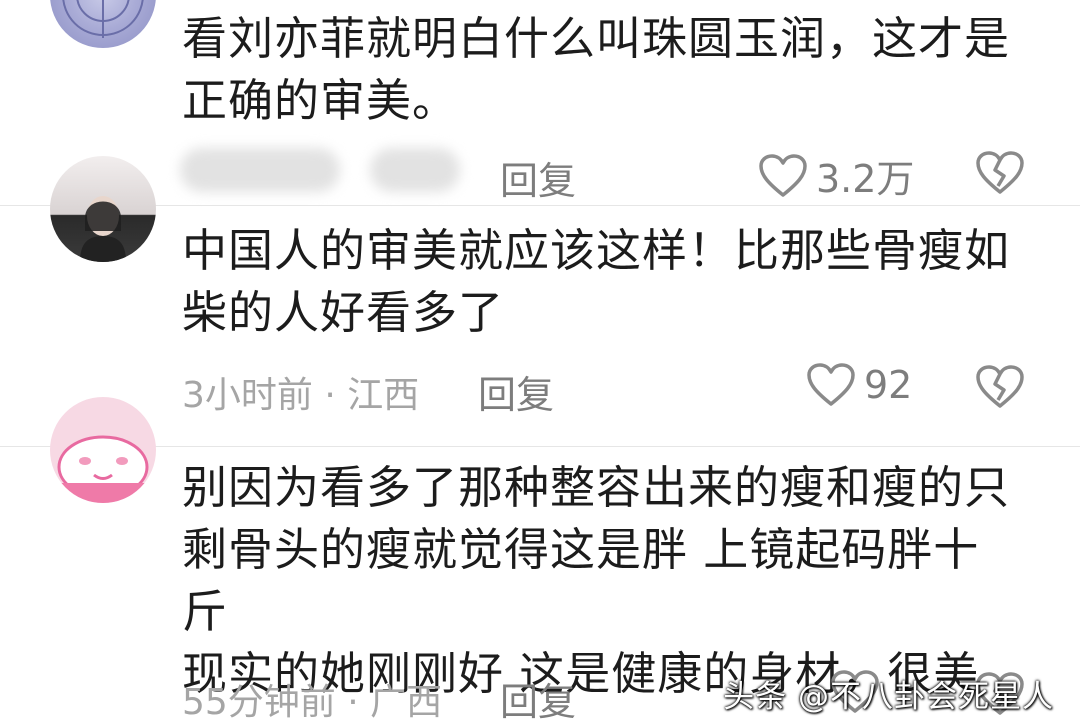 This screenshot has height=726, width=1080. Describe the element at coordinates (596, 69) in the screenshot. I see `comment-text: 看刘亦菲就明白什么叫珠圆玉润，这才是 正确的审美。` at that location.